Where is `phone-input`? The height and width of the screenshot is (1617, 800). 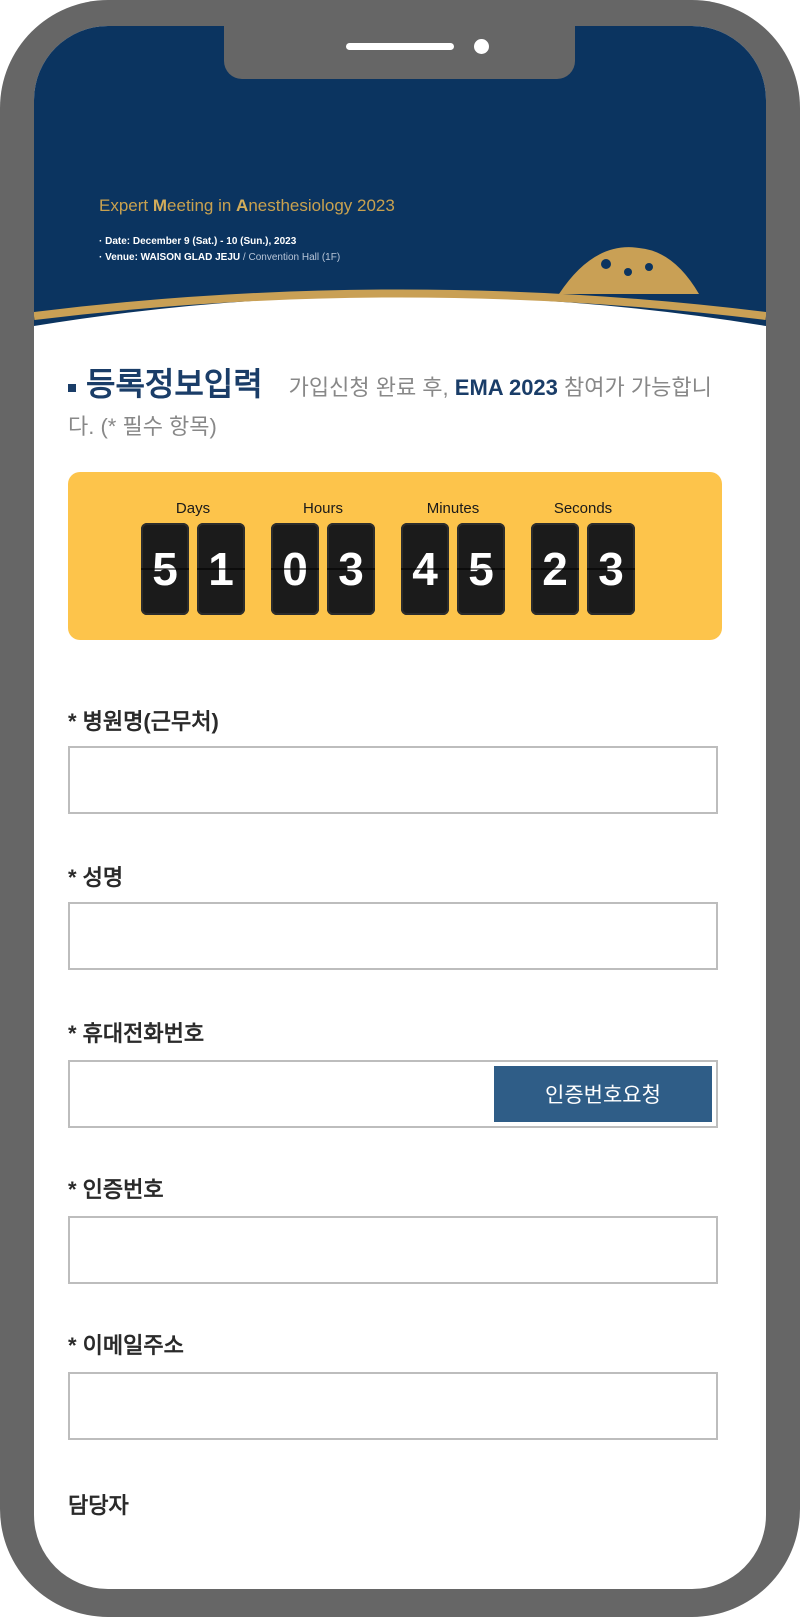 phone-input is located at coordinates (282, 1094).